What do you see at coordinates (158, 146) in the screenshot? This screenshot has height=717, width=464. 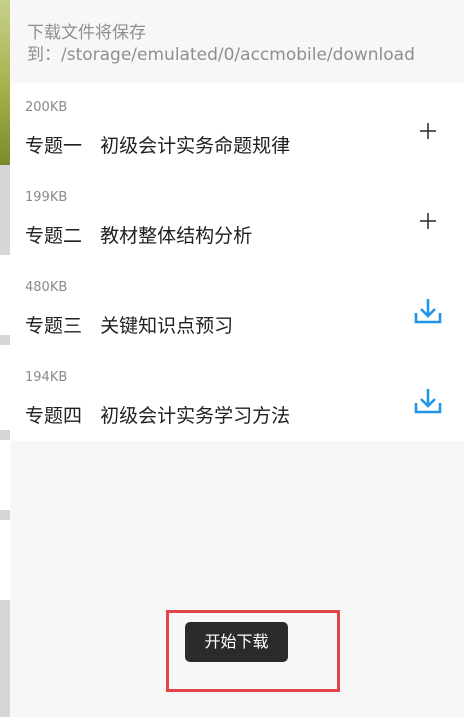 I see `file-title: 专题一 初级会计实务命题规律` at bounding box center [158, 146].